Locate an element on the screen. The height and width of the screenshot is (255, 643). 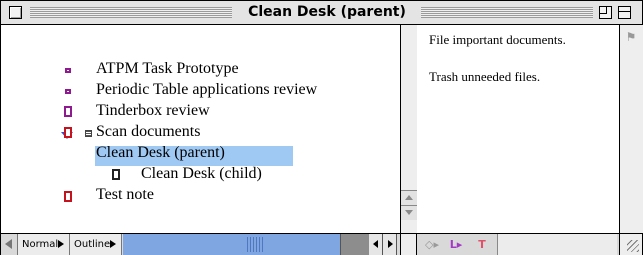
outline-item: Periodic Table applications review is located at coordinates (206, 90).